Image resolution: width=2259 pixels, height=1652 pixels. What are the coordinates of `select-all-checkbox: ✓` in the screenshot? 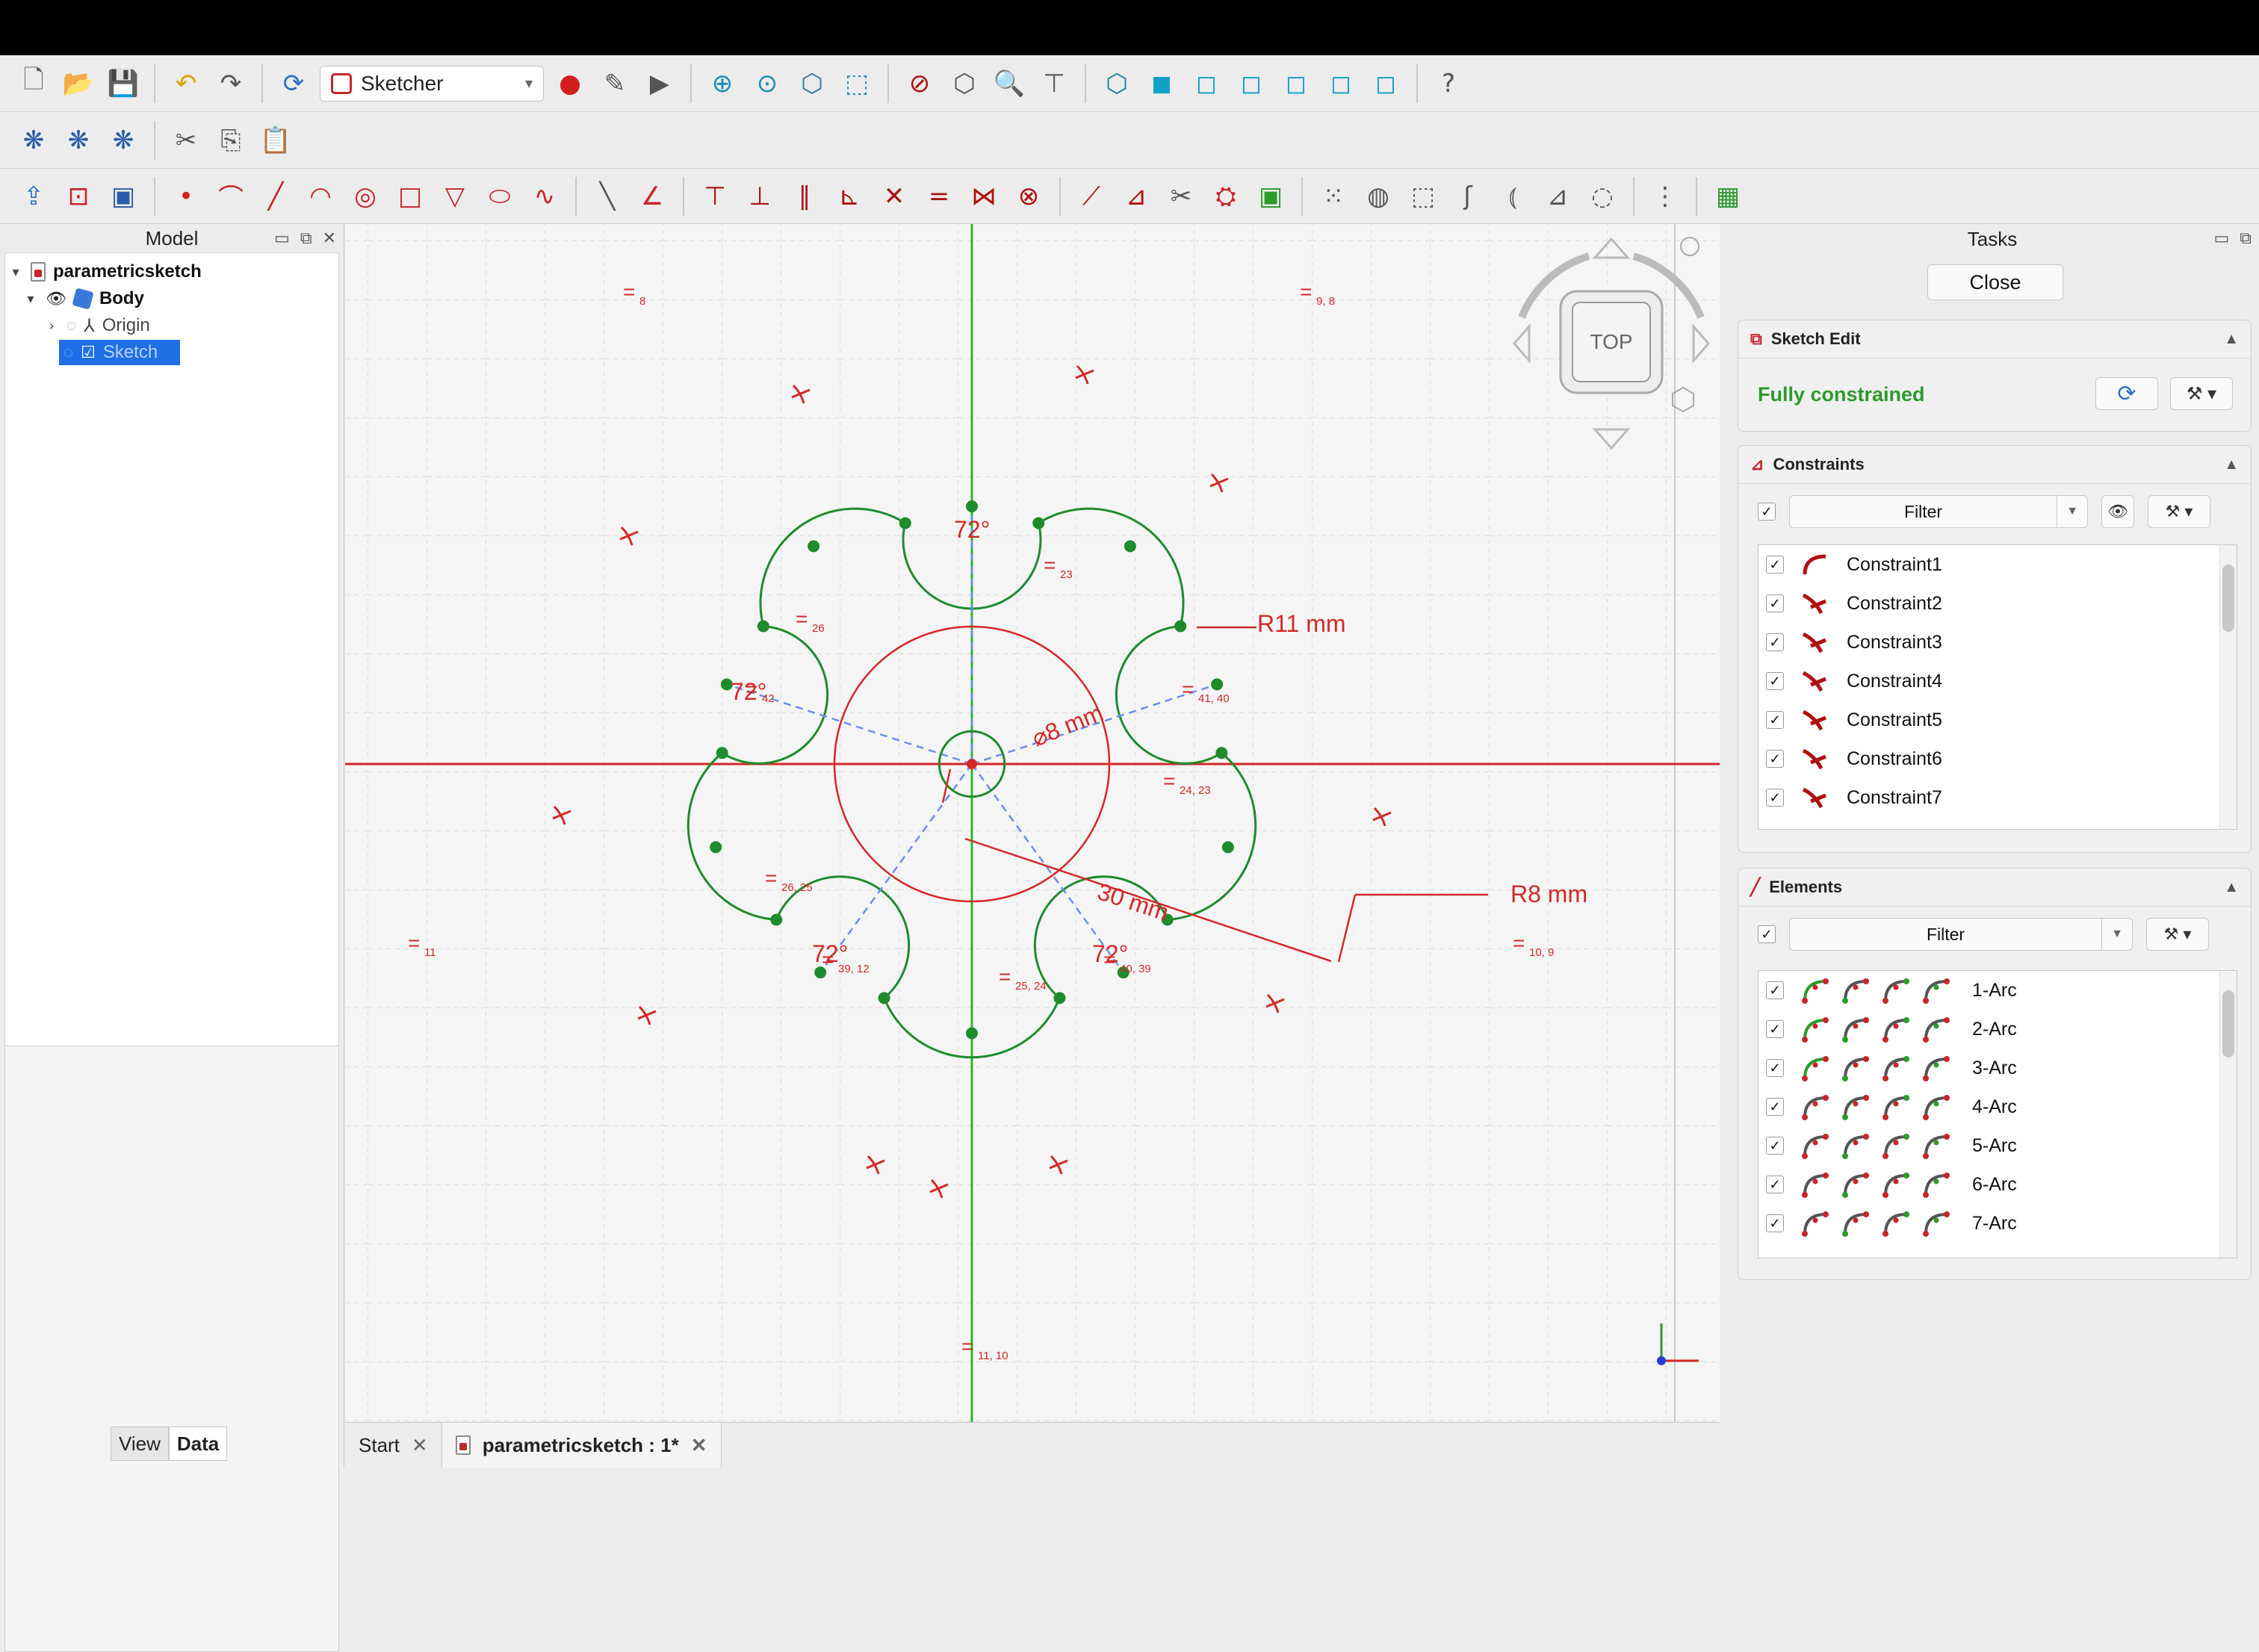 It's located at (1767, 512).